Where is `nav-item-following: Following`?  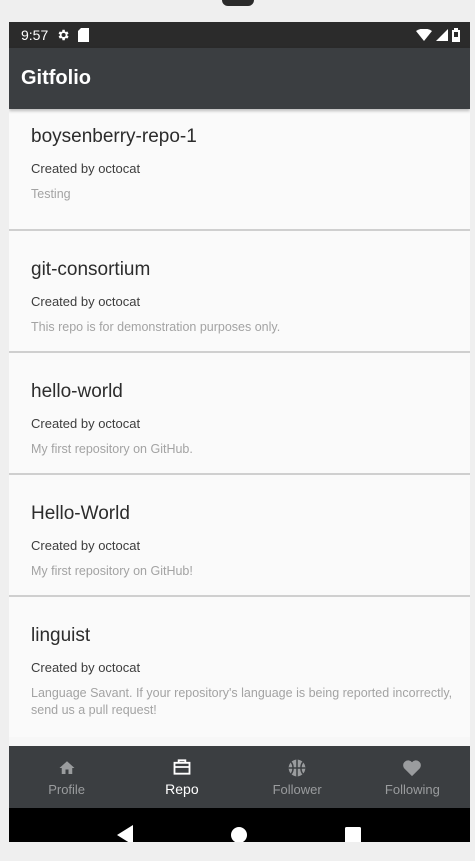
nav-item-following: Following is located at coordinates (412, 777).